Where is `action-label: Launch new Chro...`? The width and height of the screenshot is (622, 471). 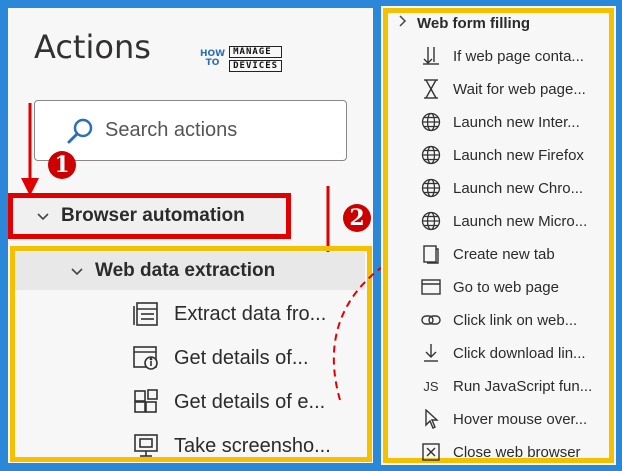
action-label: Launch new Chro... is located at coordinates (518, 188).